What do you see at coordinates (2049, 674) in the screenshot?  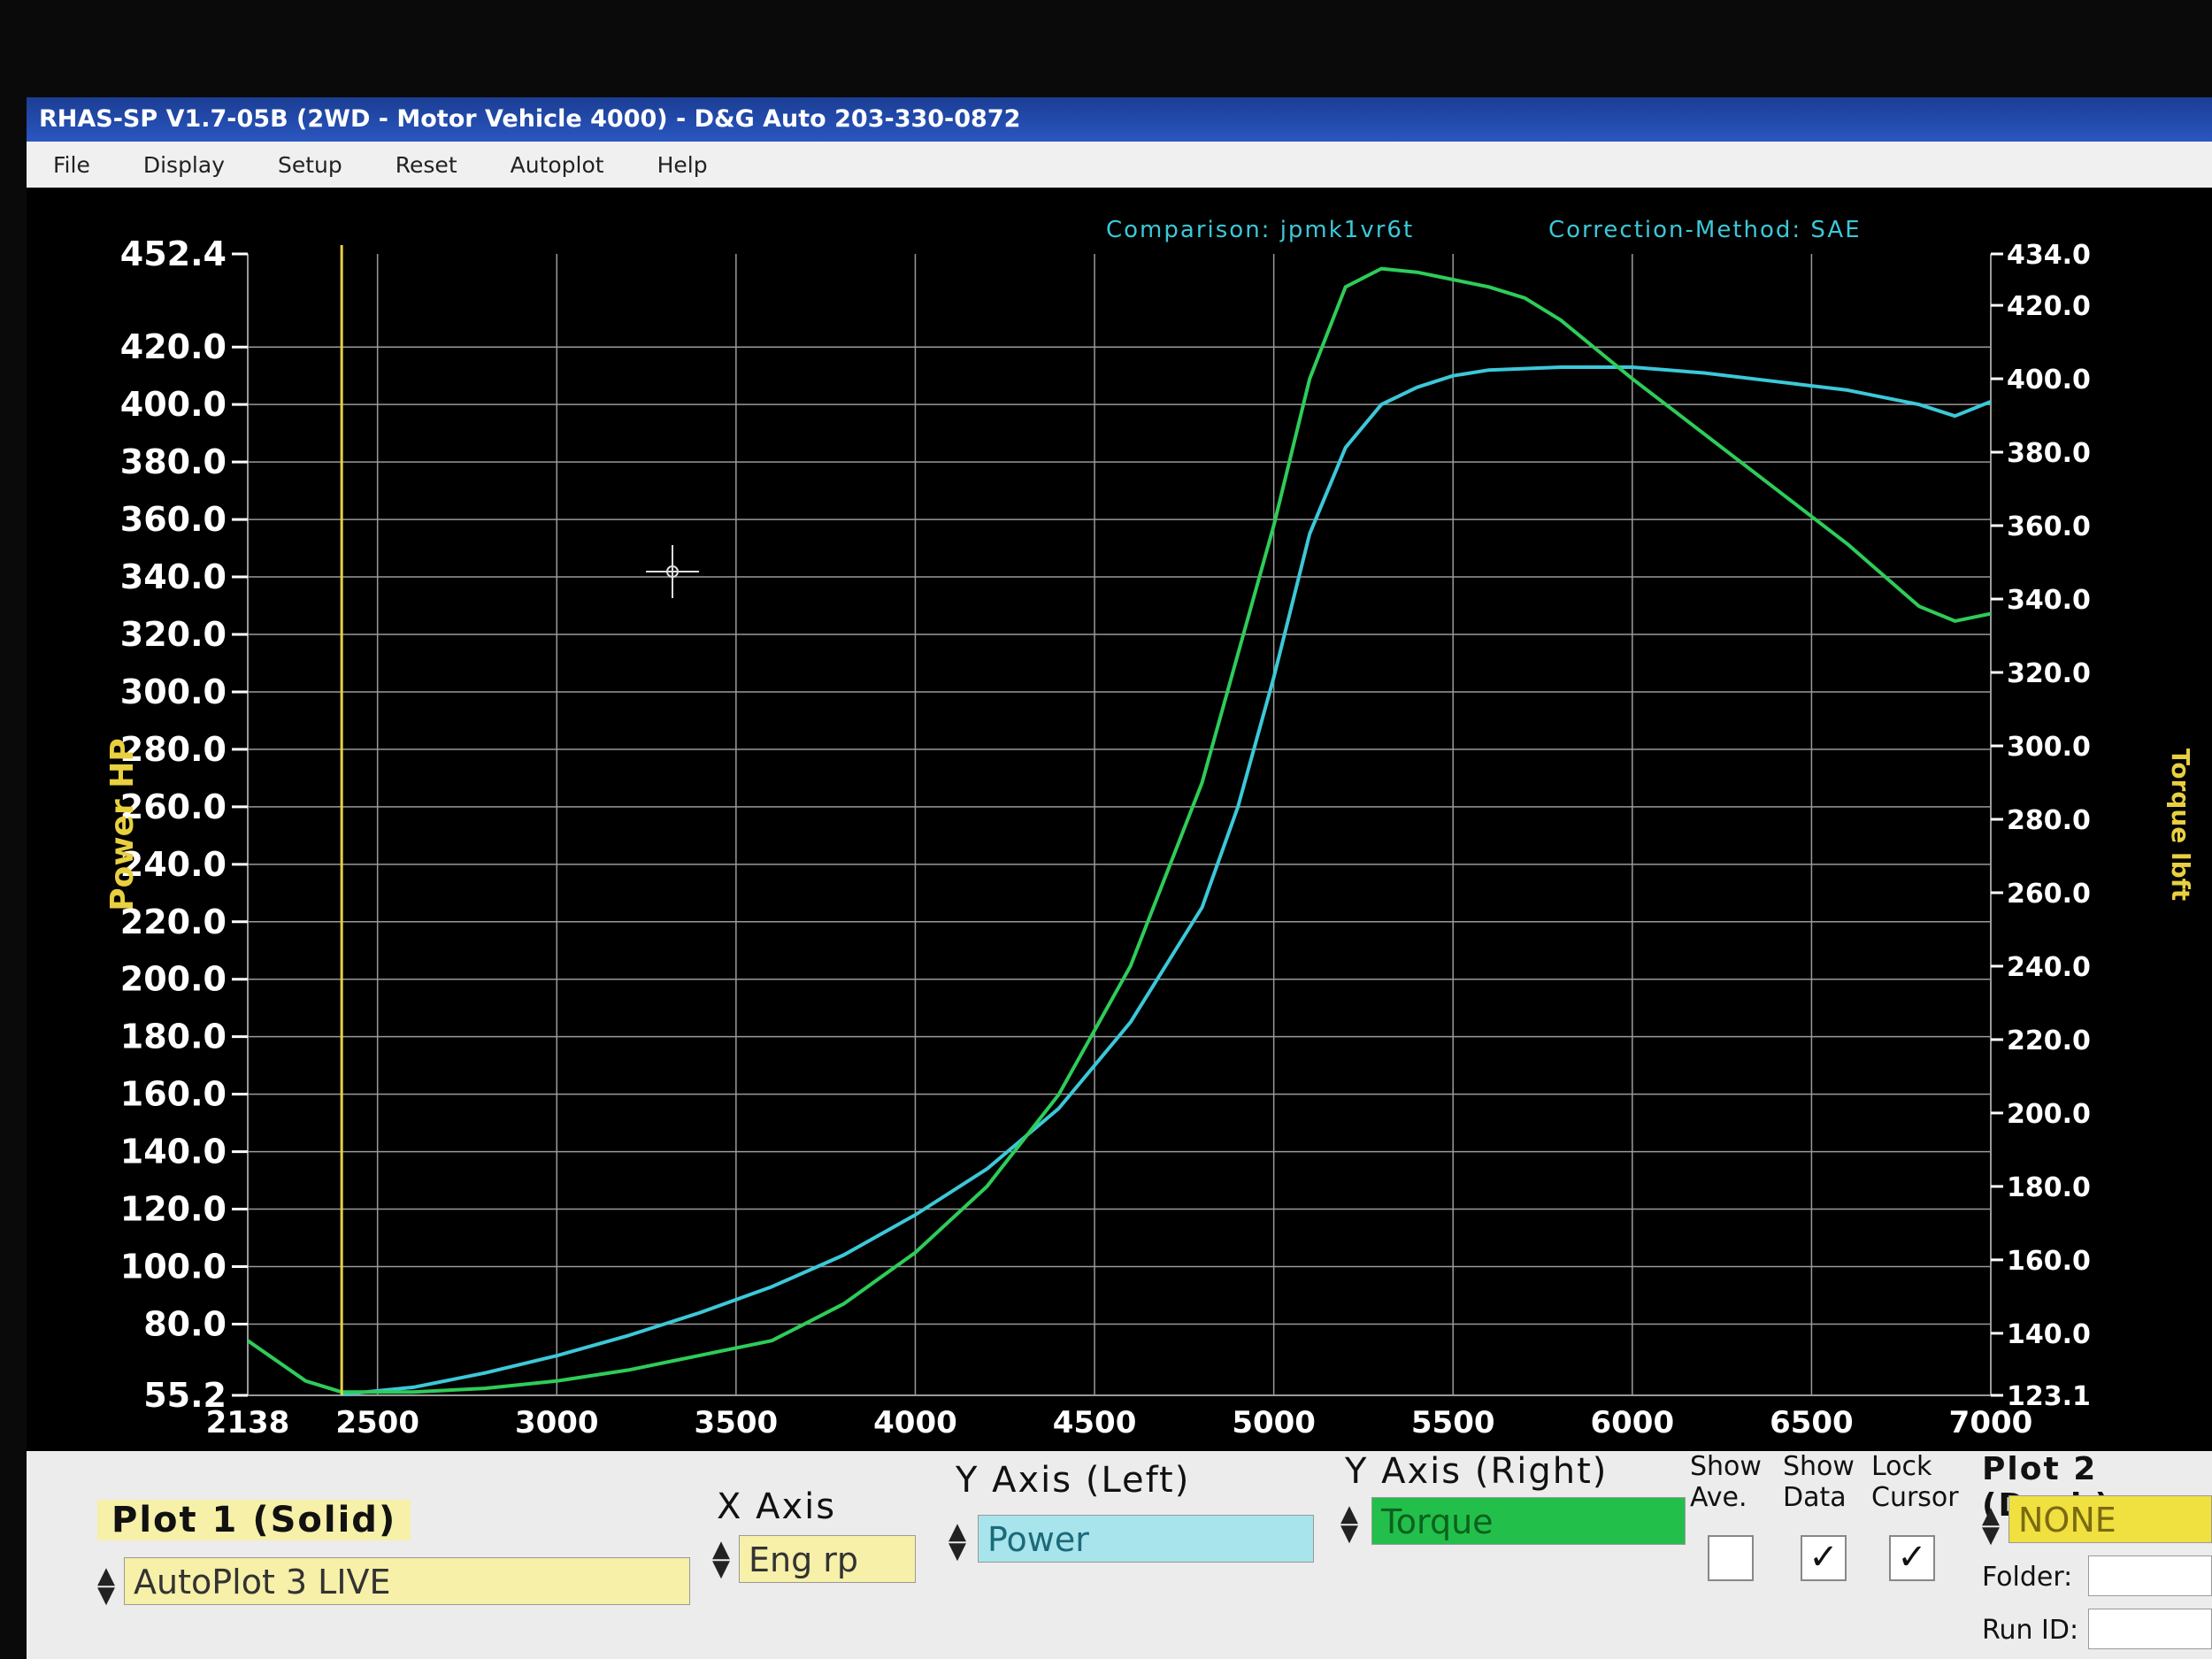 I see `y-right-tick-label: 320.0` at bounding box center [2049, 674].